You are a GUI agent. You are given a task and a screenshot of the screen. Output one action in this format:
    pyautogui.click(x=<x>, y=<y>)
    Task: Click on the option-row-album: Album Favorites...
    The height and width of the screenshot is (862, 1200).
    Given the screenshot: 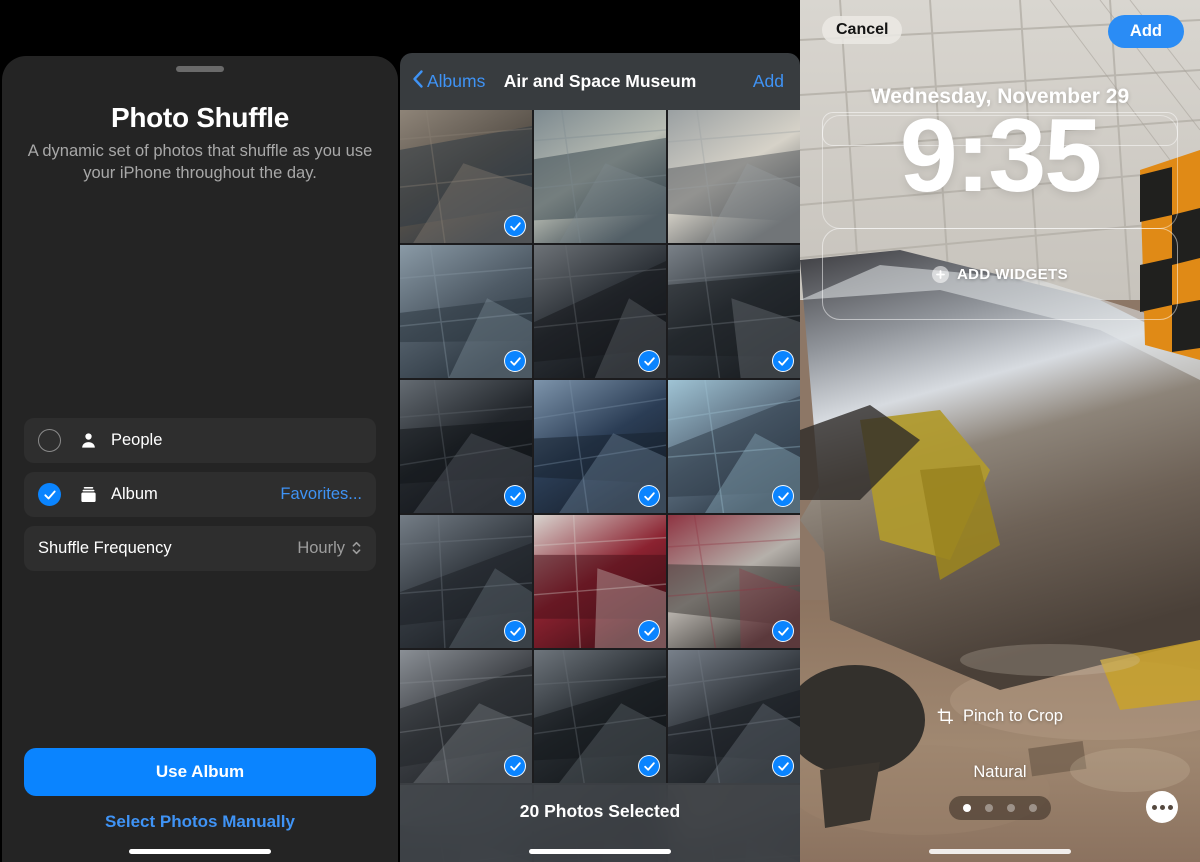 What is the action you would take?
    pyautogui.click(x=200, y=494)
    